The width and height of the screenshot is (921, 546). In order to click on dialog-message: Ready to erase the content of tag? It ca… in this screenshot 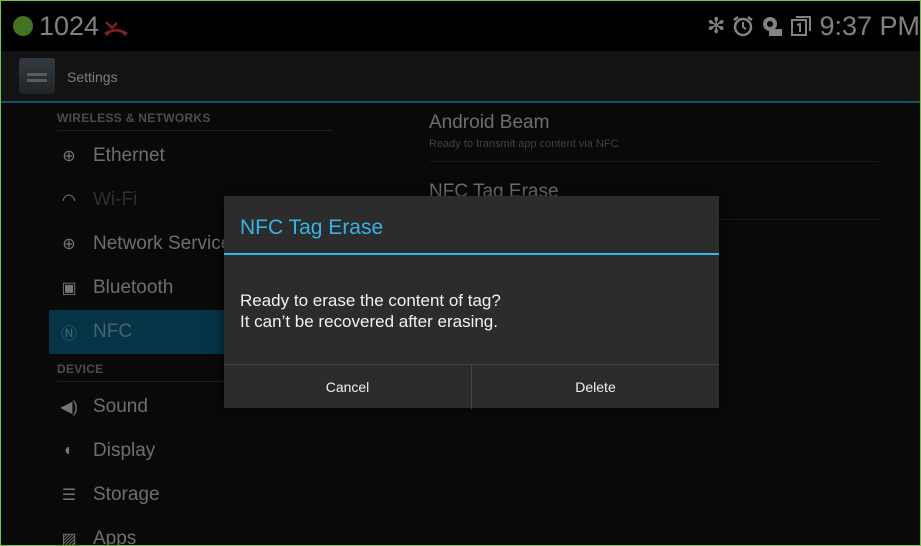, I will do `click(370, 311)`.